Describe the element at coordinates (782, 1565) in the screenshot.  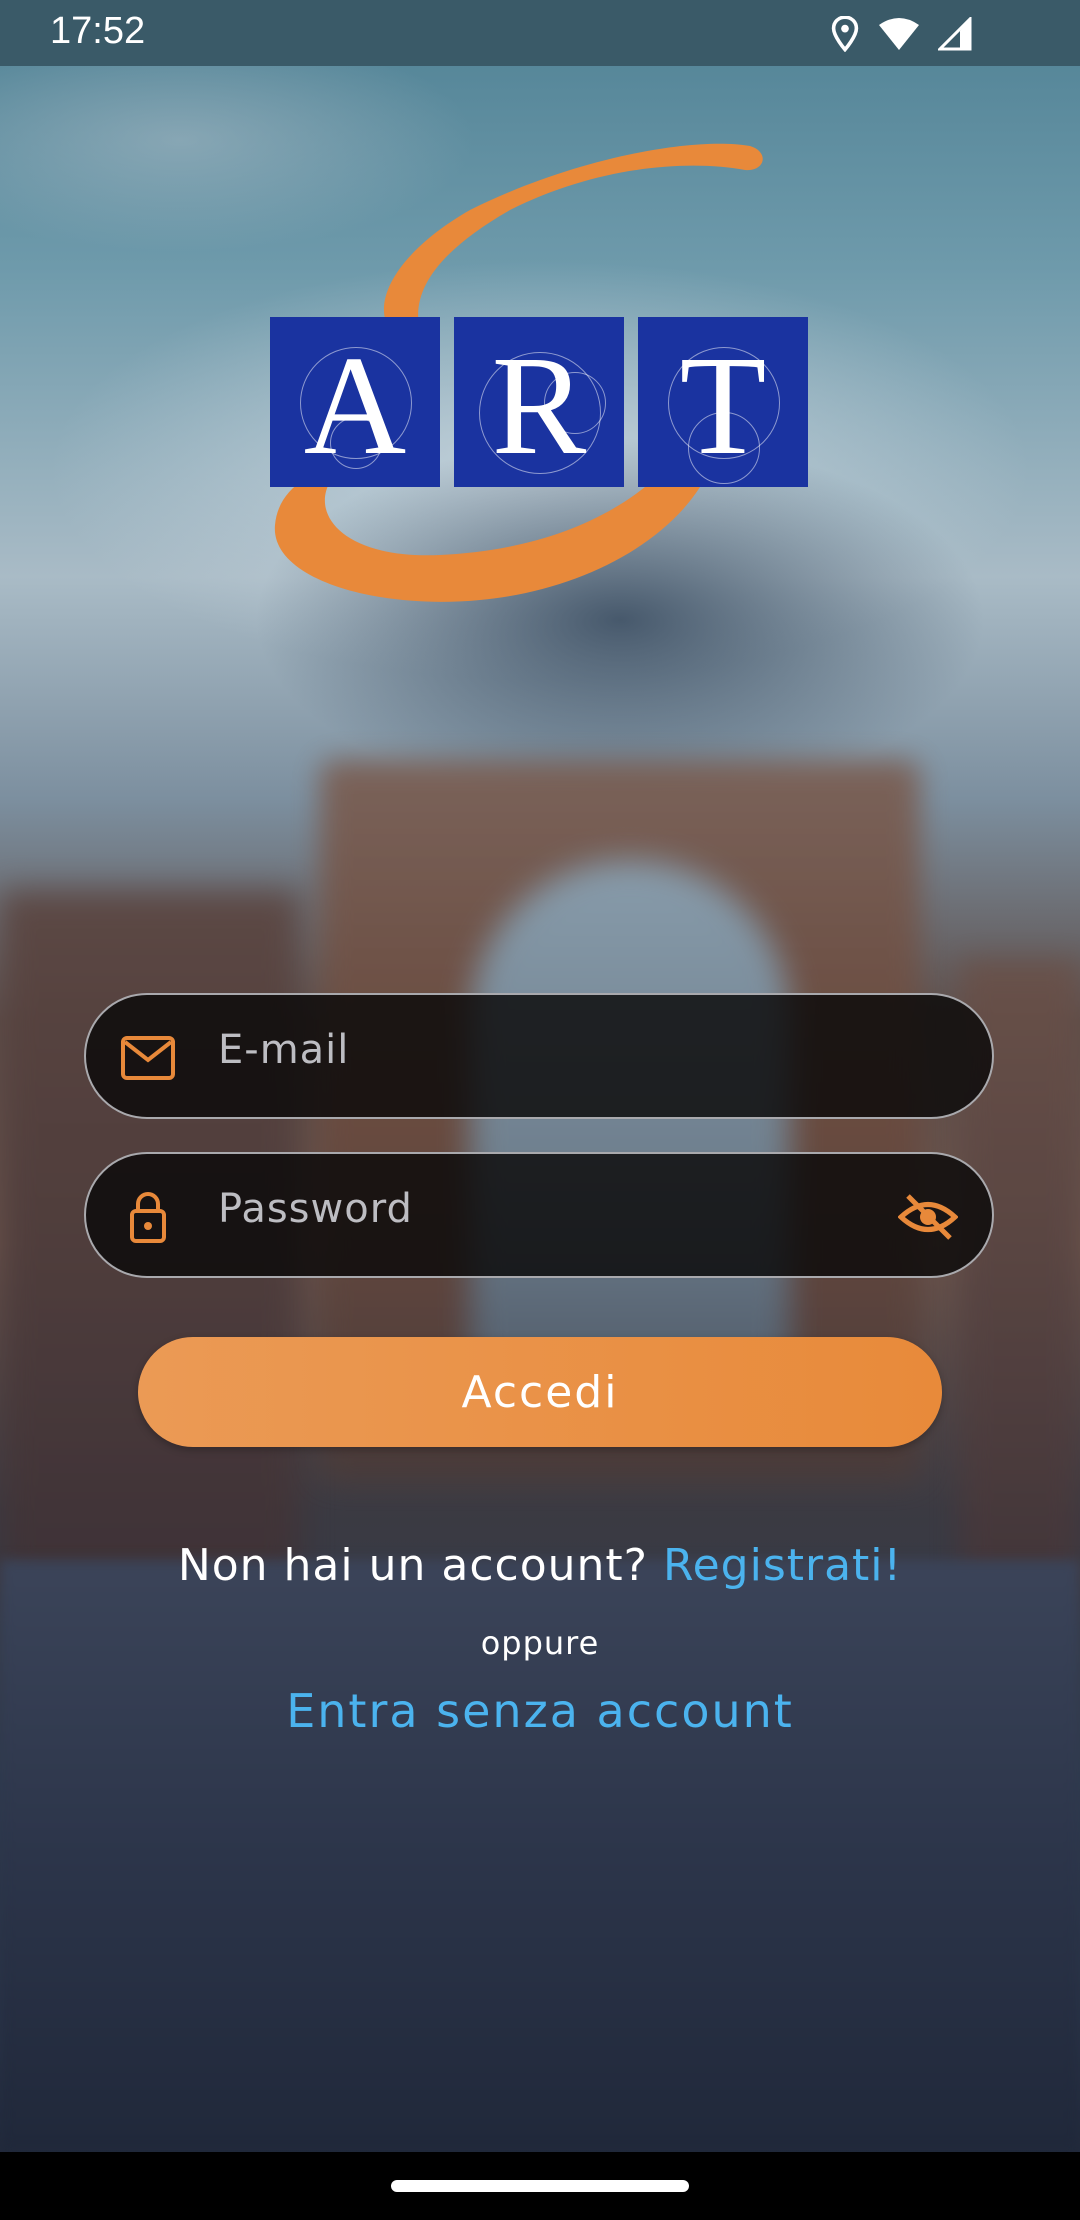
I see `signup-link: Registrati!` at that location.